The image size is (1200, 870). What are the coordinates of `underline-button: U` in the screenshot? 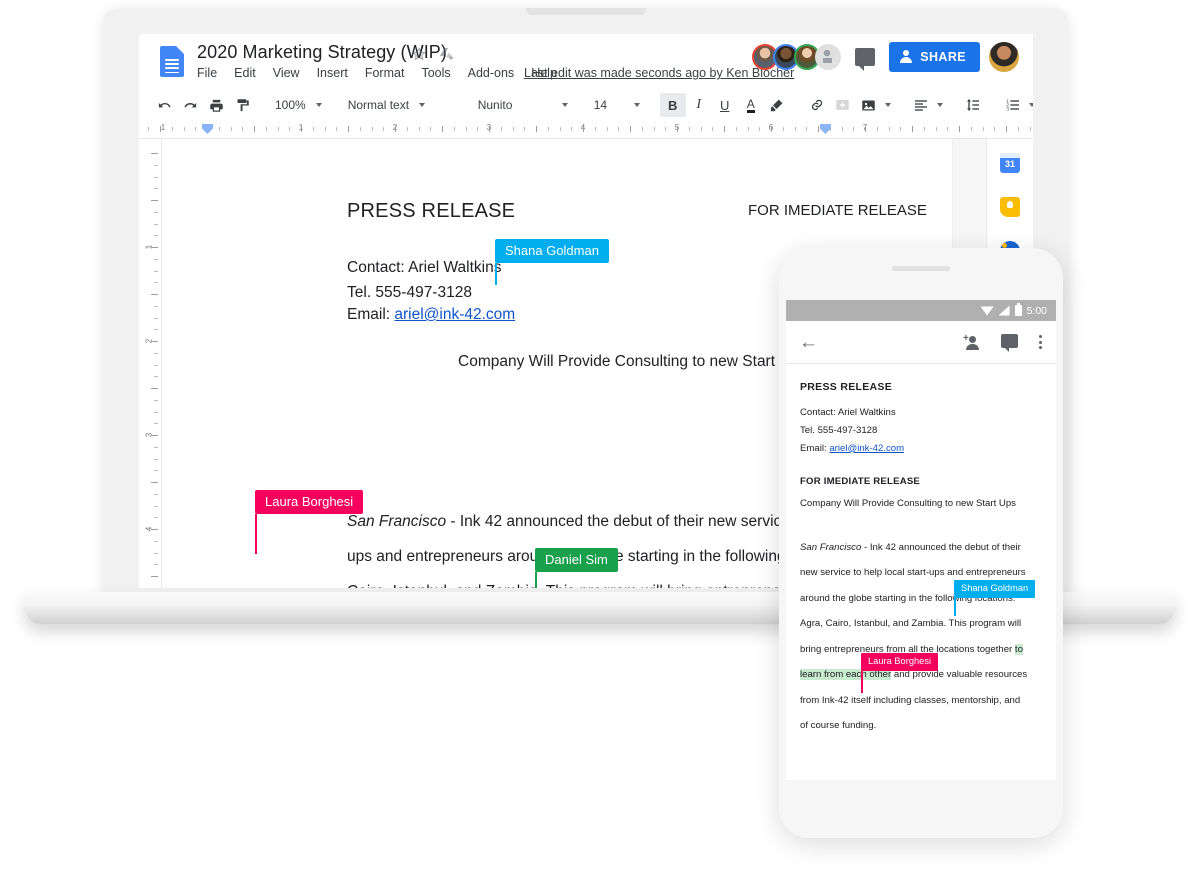 It's located at (725, 105).